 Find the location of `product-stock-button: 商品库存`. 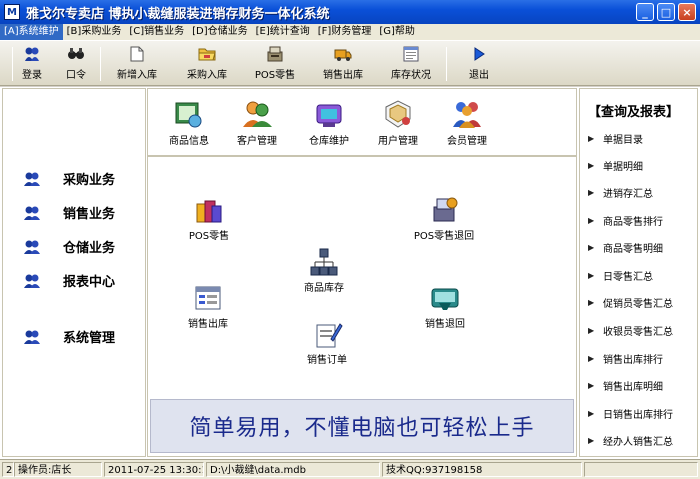

product-stock-button: 商品库存 is located at coordinates (324, 270).